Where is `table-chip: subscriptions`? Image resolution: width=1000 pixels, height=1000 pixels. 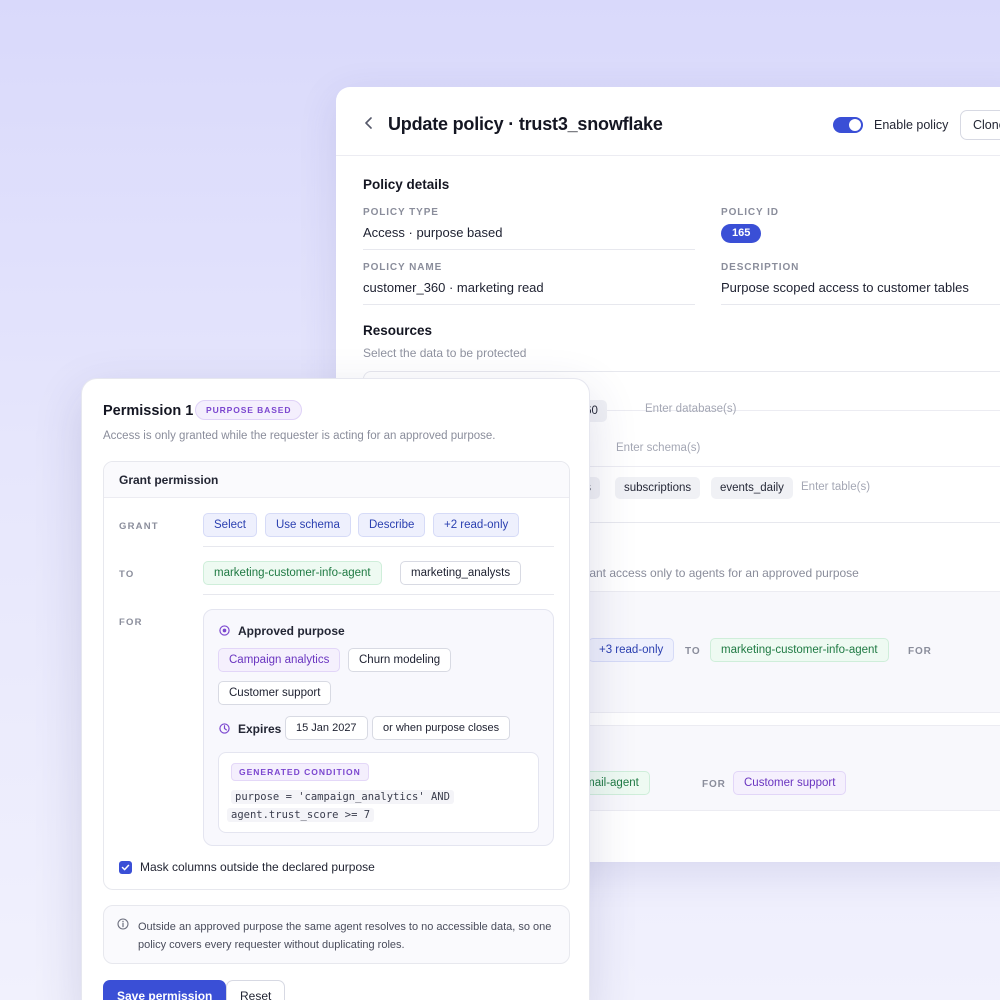 table-chip: subscriptions is located at coordinates (658, 488).